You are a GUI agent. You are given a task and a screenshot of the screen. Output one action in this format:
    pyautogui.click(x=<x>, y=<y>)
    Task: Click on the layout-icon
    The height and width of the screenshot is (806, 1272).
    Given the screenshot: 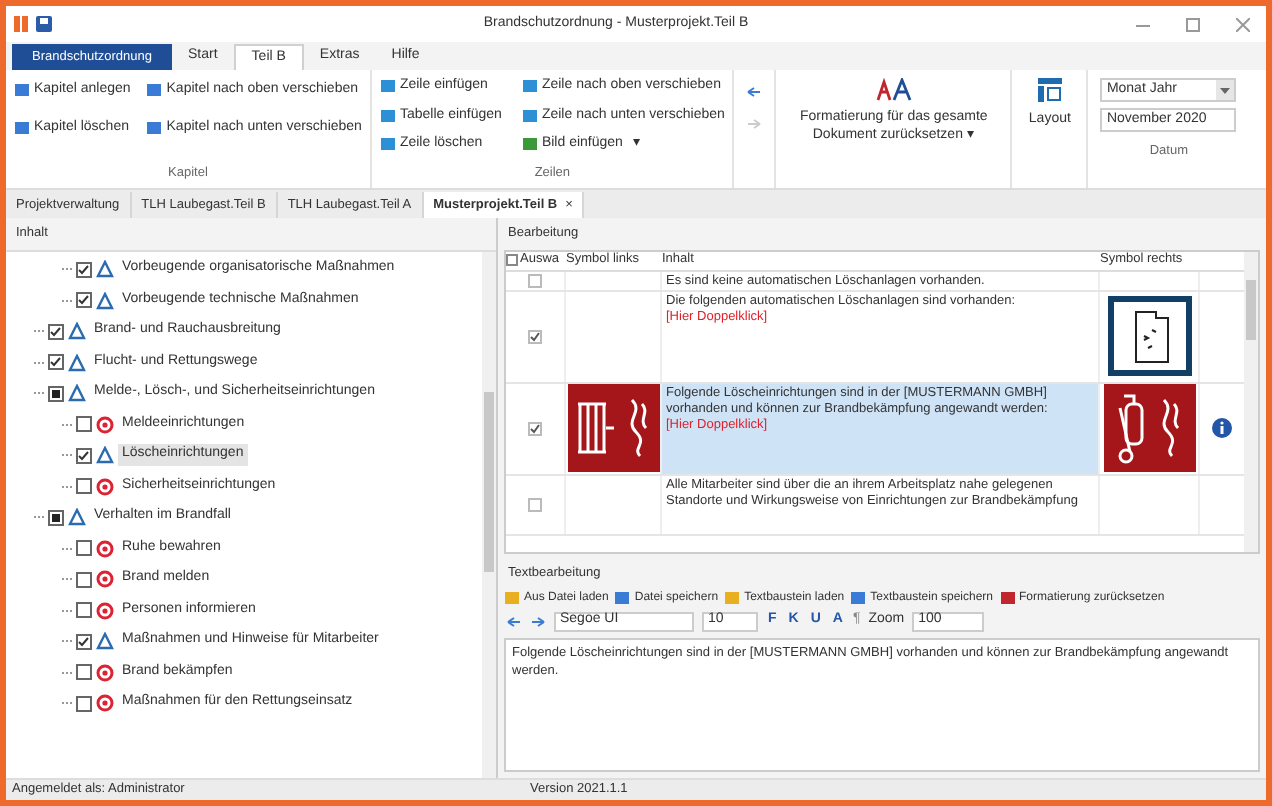 What is the action you would take?
    pyautogui.click(x=1049, y=90)
    